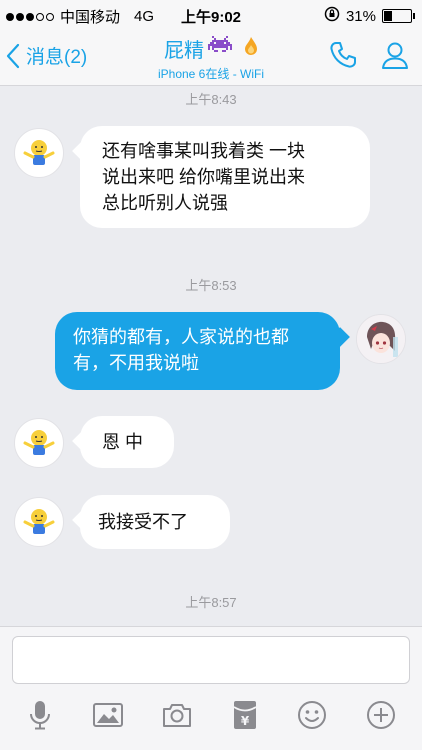 This screenshot has width=422, height=750. I want to click on anime-girl-avatar-icon, so click(381, 339).